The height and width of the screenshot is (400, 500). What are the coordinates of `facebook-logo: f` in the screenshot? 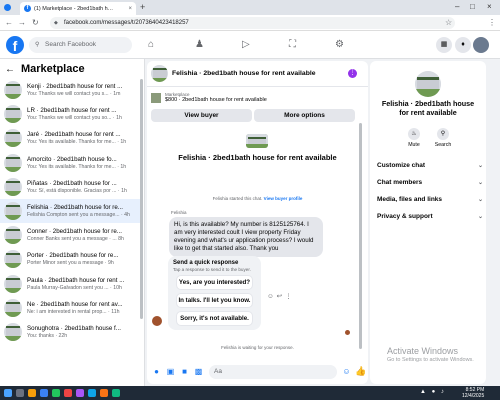 It's located at (15, 45).